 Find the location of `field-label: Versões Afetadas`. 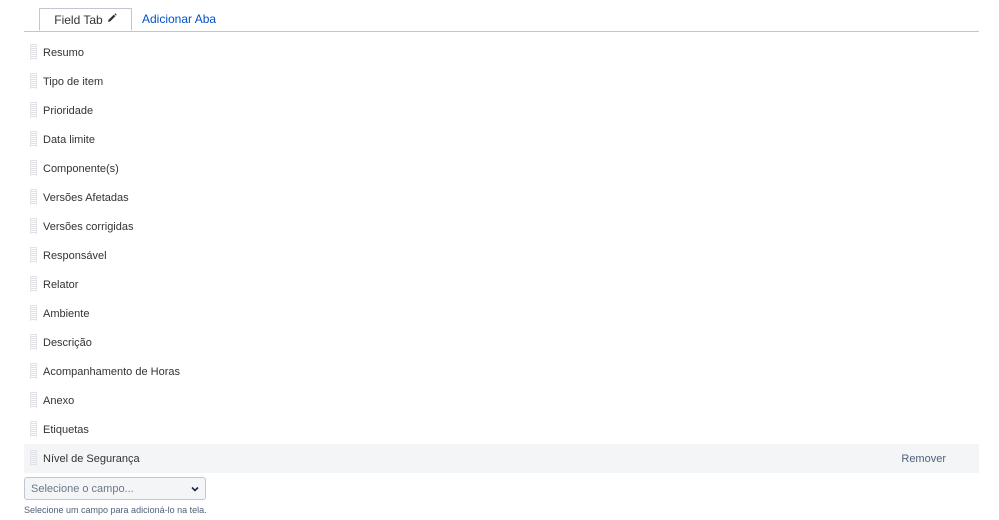

field-label: Versões Afetadas is located at coordinates (86, 197).